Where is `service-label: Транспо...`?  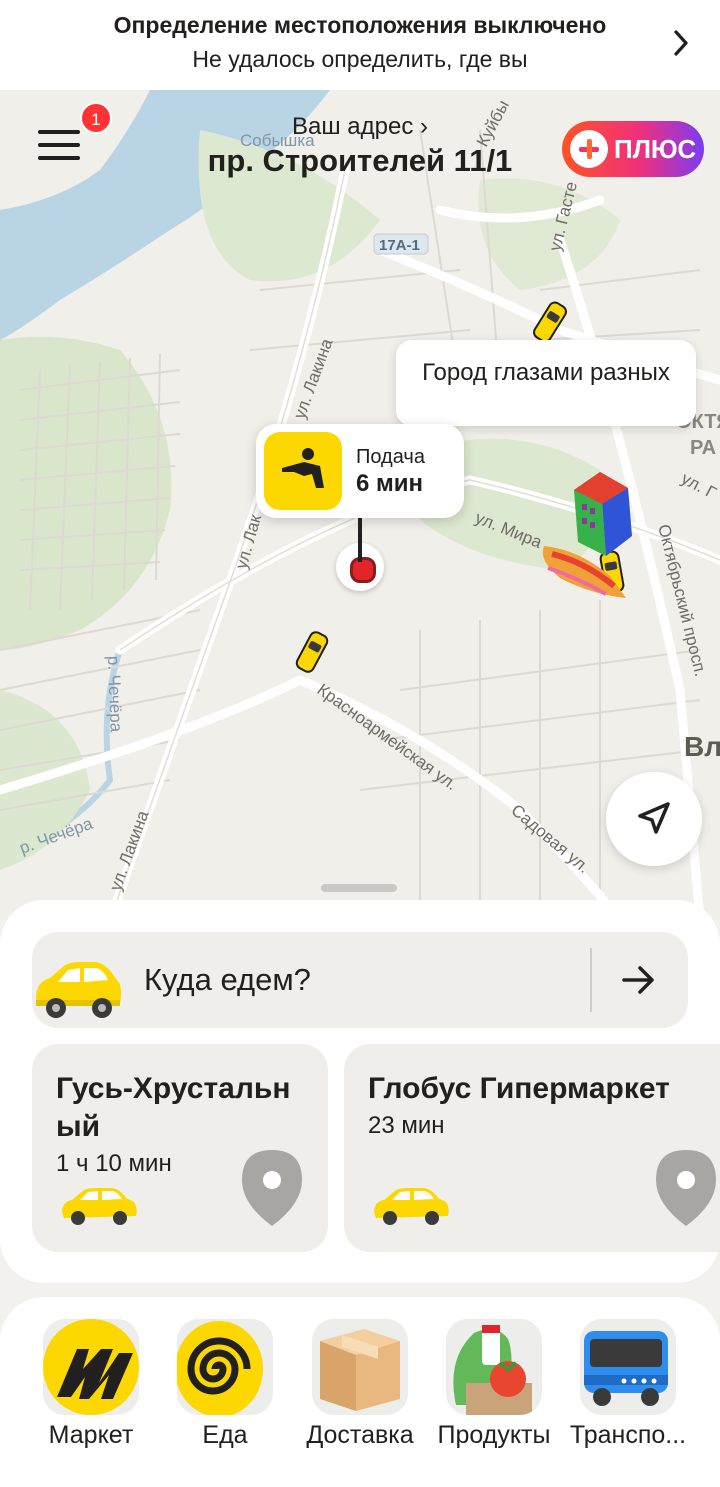
service-label: Транспо... is located at coordinates (628, 1435).